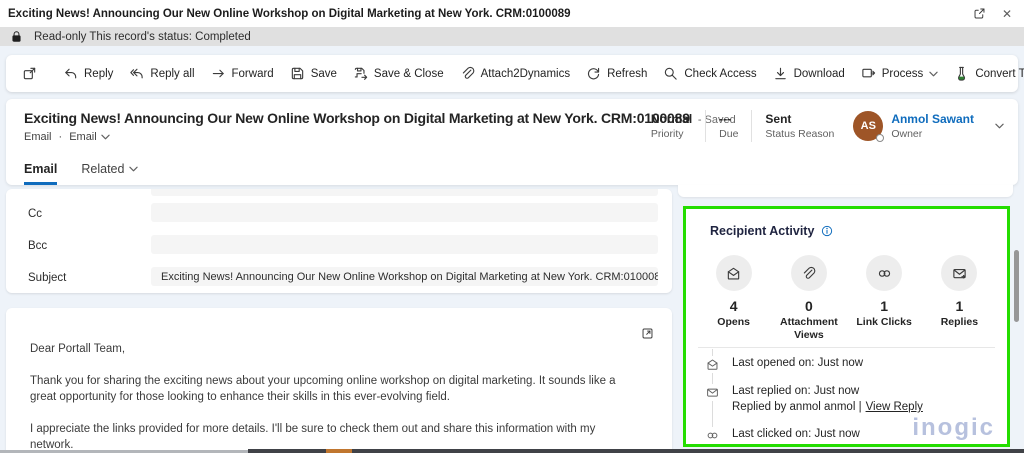 The width and height of the screenshot is (1024, 453). I want to click on stat-opens: 4 Opens, so click(733, 298).